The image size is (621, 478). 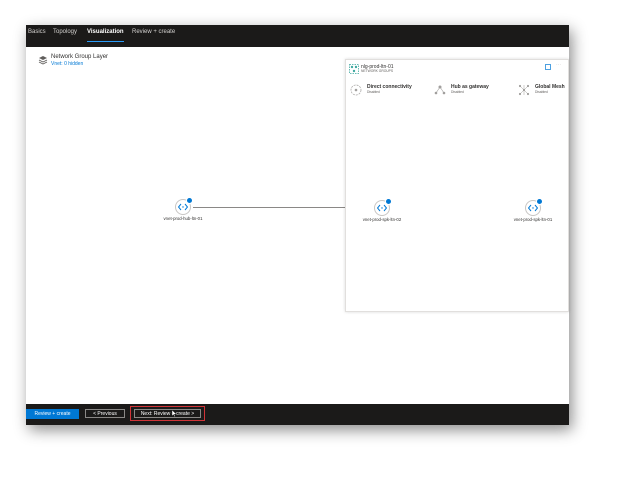 I want to click on hub-vnet-node: vnet-prod-hub-ltn-01, so click(x=183, y=209).